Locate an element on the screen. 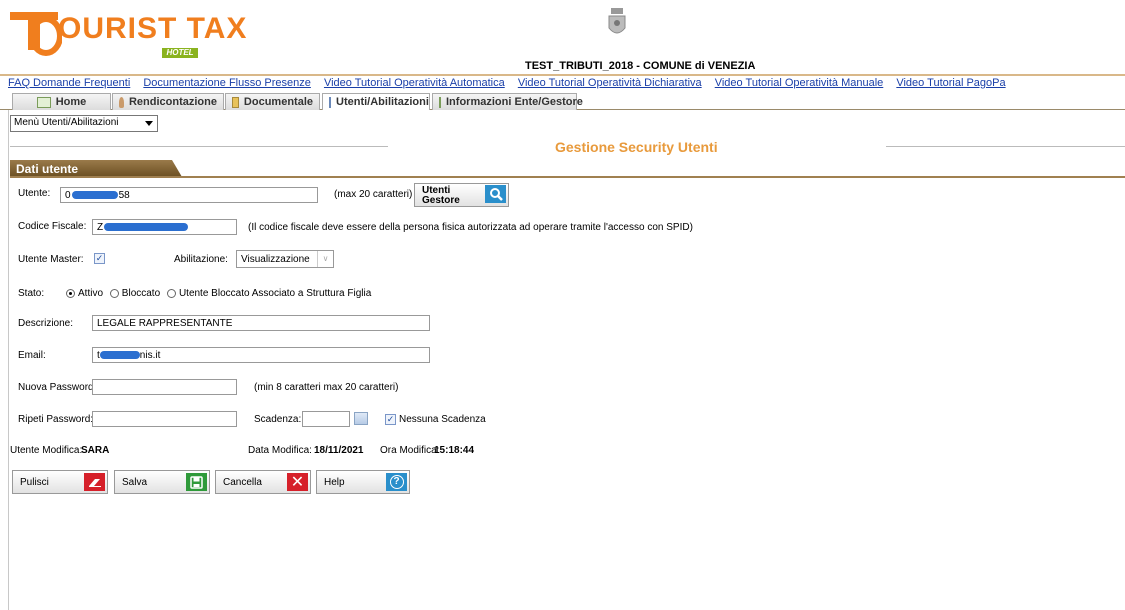  data-modifica-label: Data Modifica: is located at coordinates (280, 450).